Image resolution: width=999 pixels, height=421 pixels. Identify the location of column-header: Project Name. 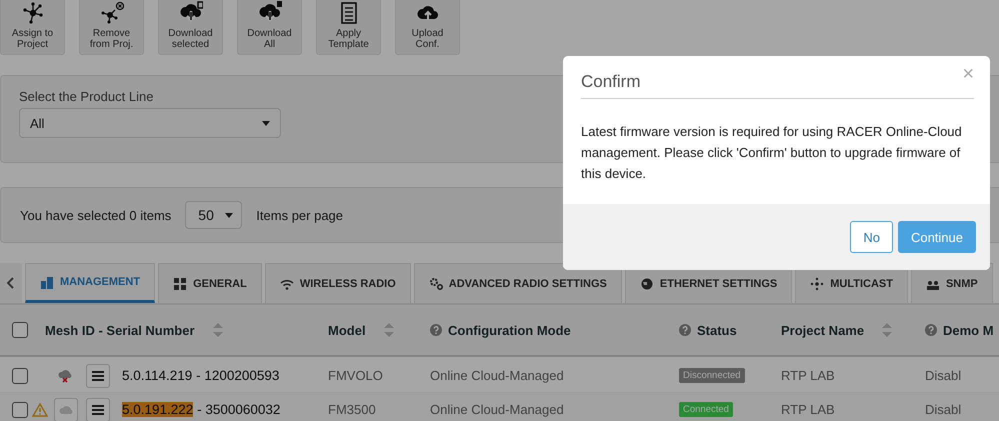
(822, 330).